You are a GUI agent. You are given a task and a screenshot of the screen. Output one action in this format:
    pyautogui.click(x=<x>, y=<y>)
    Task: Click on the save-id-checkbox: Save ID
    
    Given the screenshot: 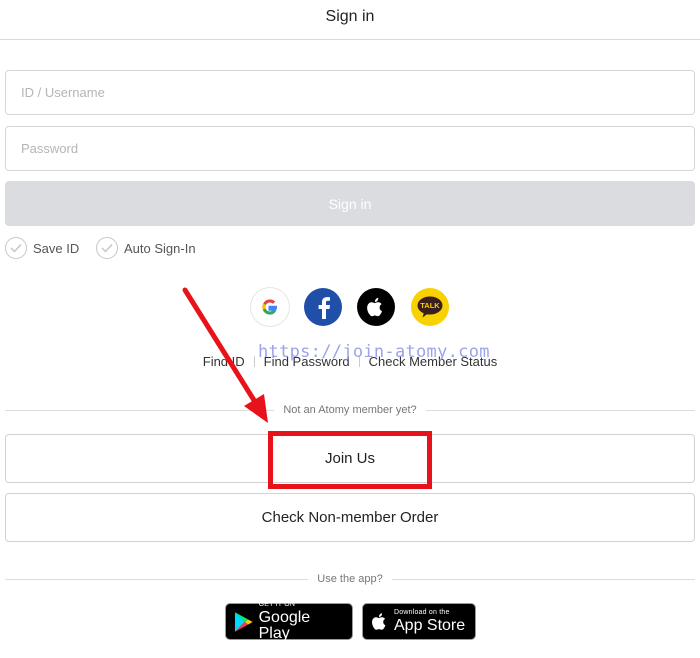 What is the action you would take?
    pyautogui.click(x=42, y=248)
    